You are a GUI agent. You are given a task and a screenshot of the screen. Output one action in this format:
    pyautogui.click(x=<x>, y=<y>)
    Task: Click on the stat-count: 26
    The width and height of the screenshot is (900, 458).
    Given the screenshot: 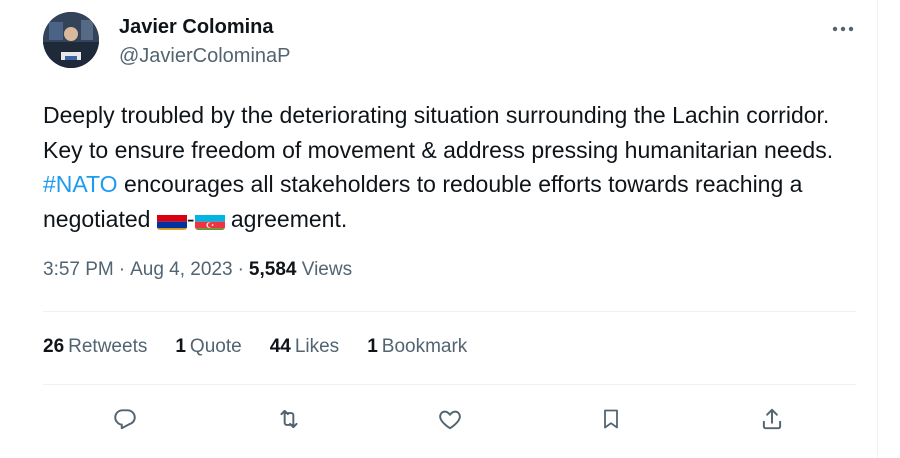 What is the action you would take?
    pyautogui.click(x=54, y=346)
    